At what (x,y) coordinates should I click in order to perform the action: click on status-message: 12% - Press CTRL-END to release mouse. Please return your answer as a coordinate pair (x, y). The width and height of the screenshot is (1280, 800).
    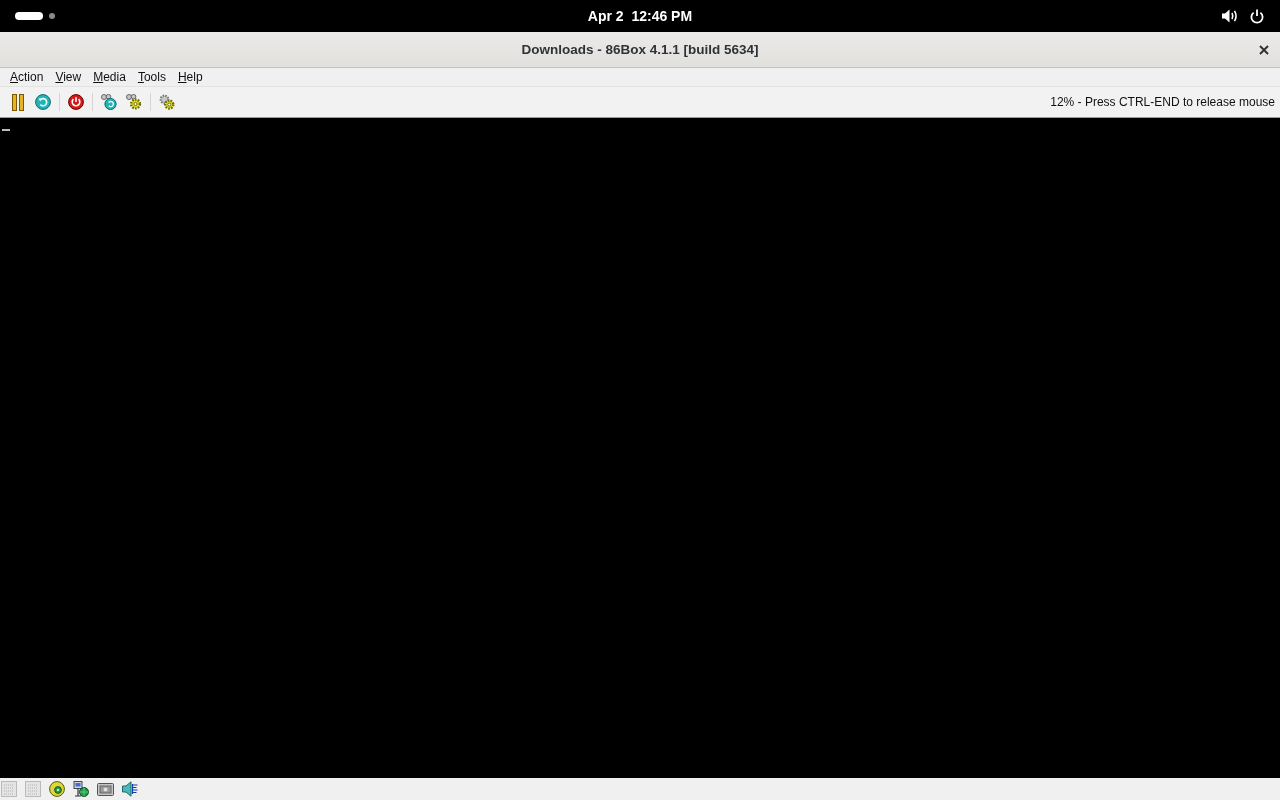
    Looking at the image, I should click on (1162, 102).